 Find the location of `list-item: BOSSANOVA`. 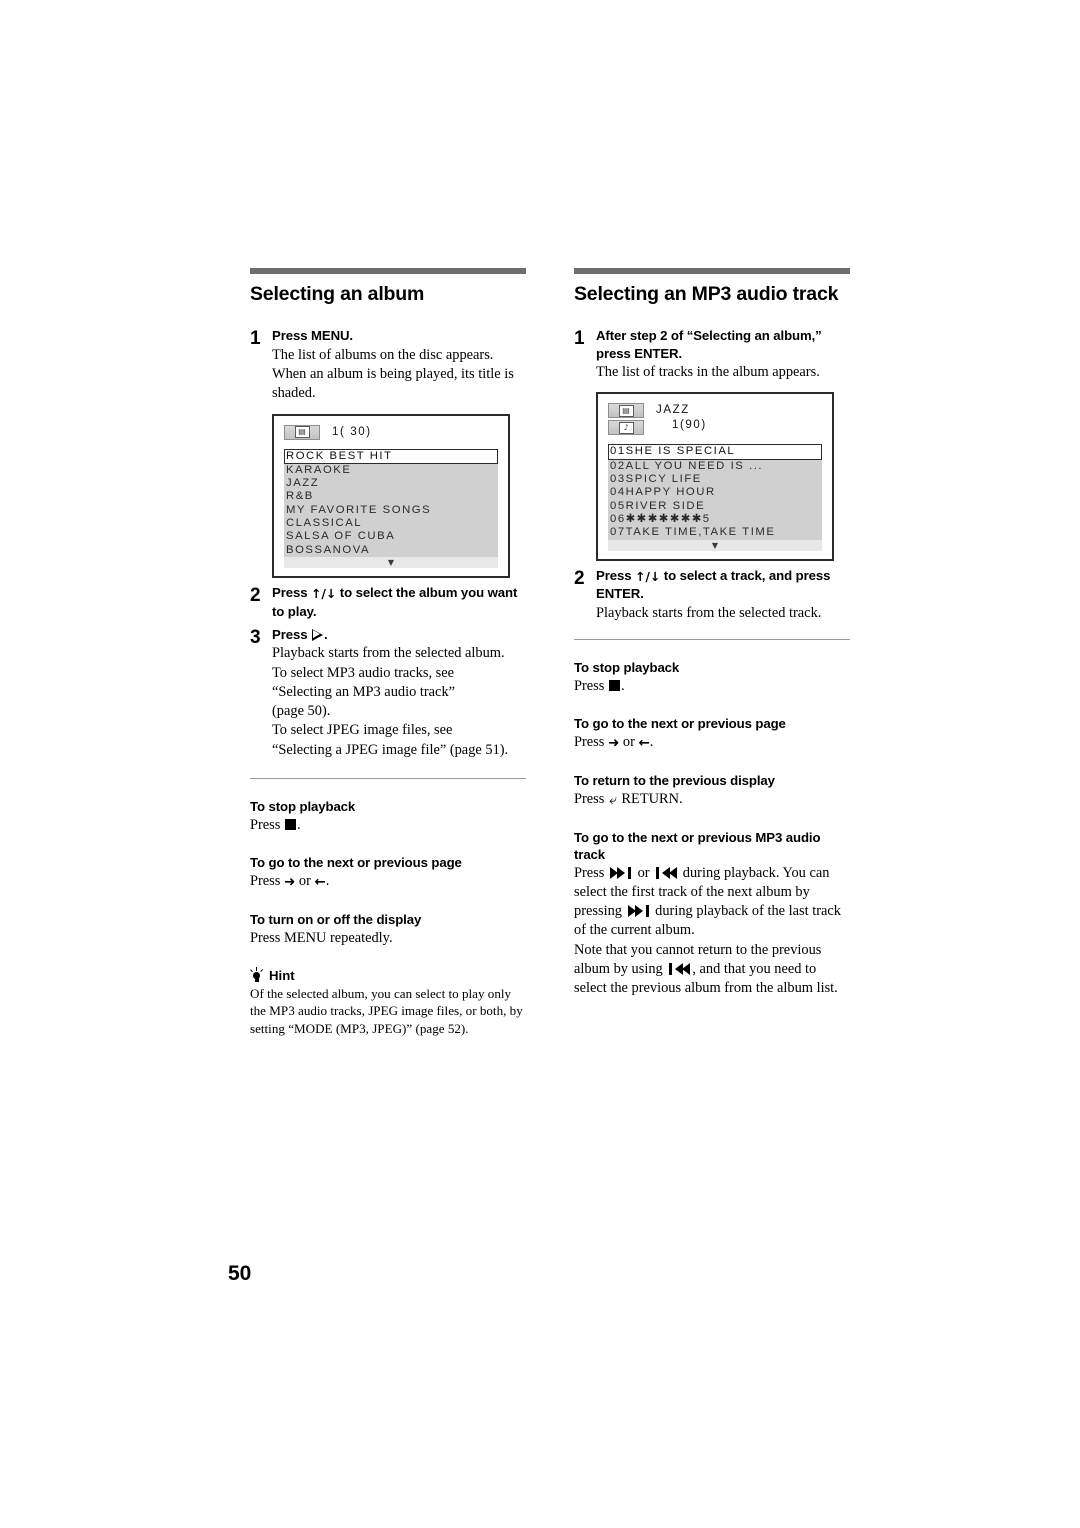

list-item: BOSSANOVA is located at coordinates (391, 550).